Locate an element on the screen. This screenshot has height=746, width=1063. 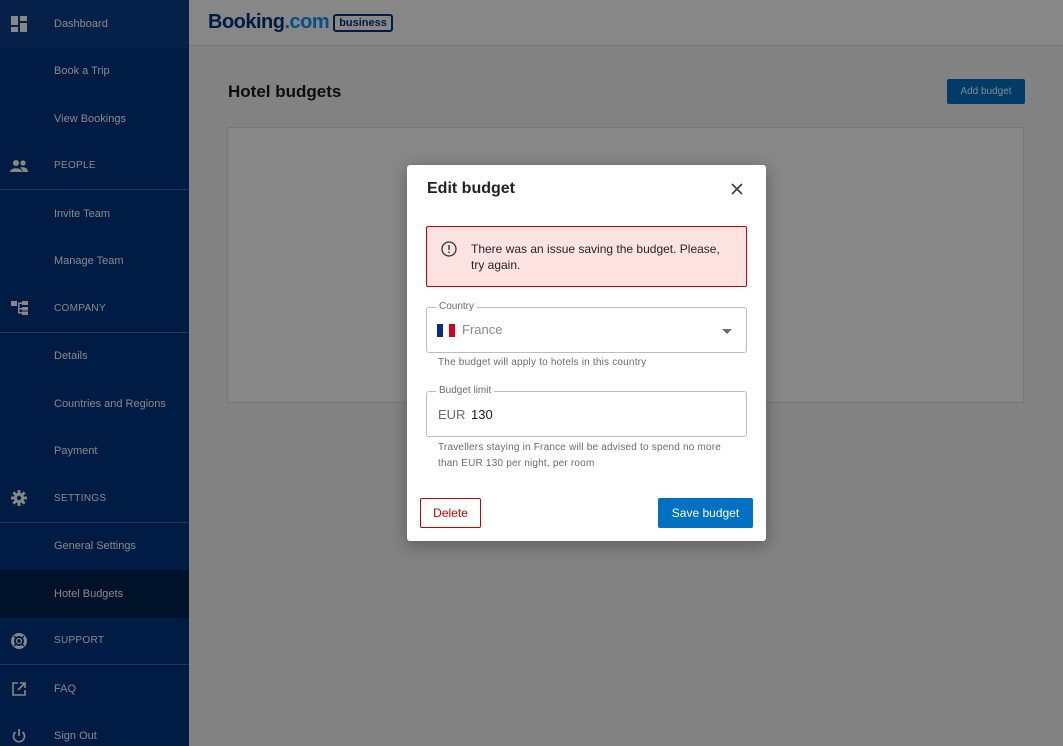
delete-button: Delete is located at coordinates (450, 513).